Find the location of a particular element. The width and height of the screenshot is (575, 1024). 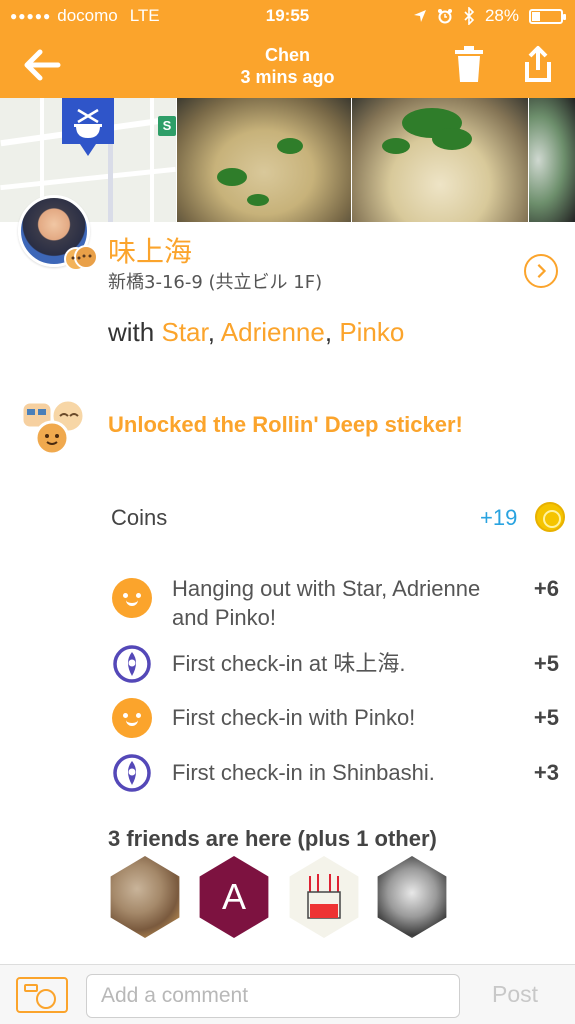

checkin-user-name: Chen is located at coordinates (287, 55).